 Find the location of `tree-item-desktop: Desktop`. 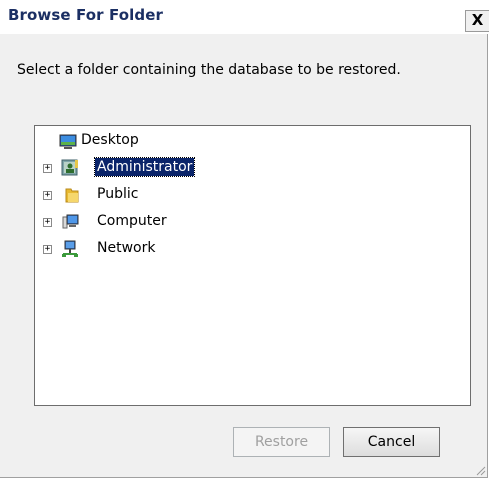

tree-item-desktop: Desktop is located at coordinates (250, 141).